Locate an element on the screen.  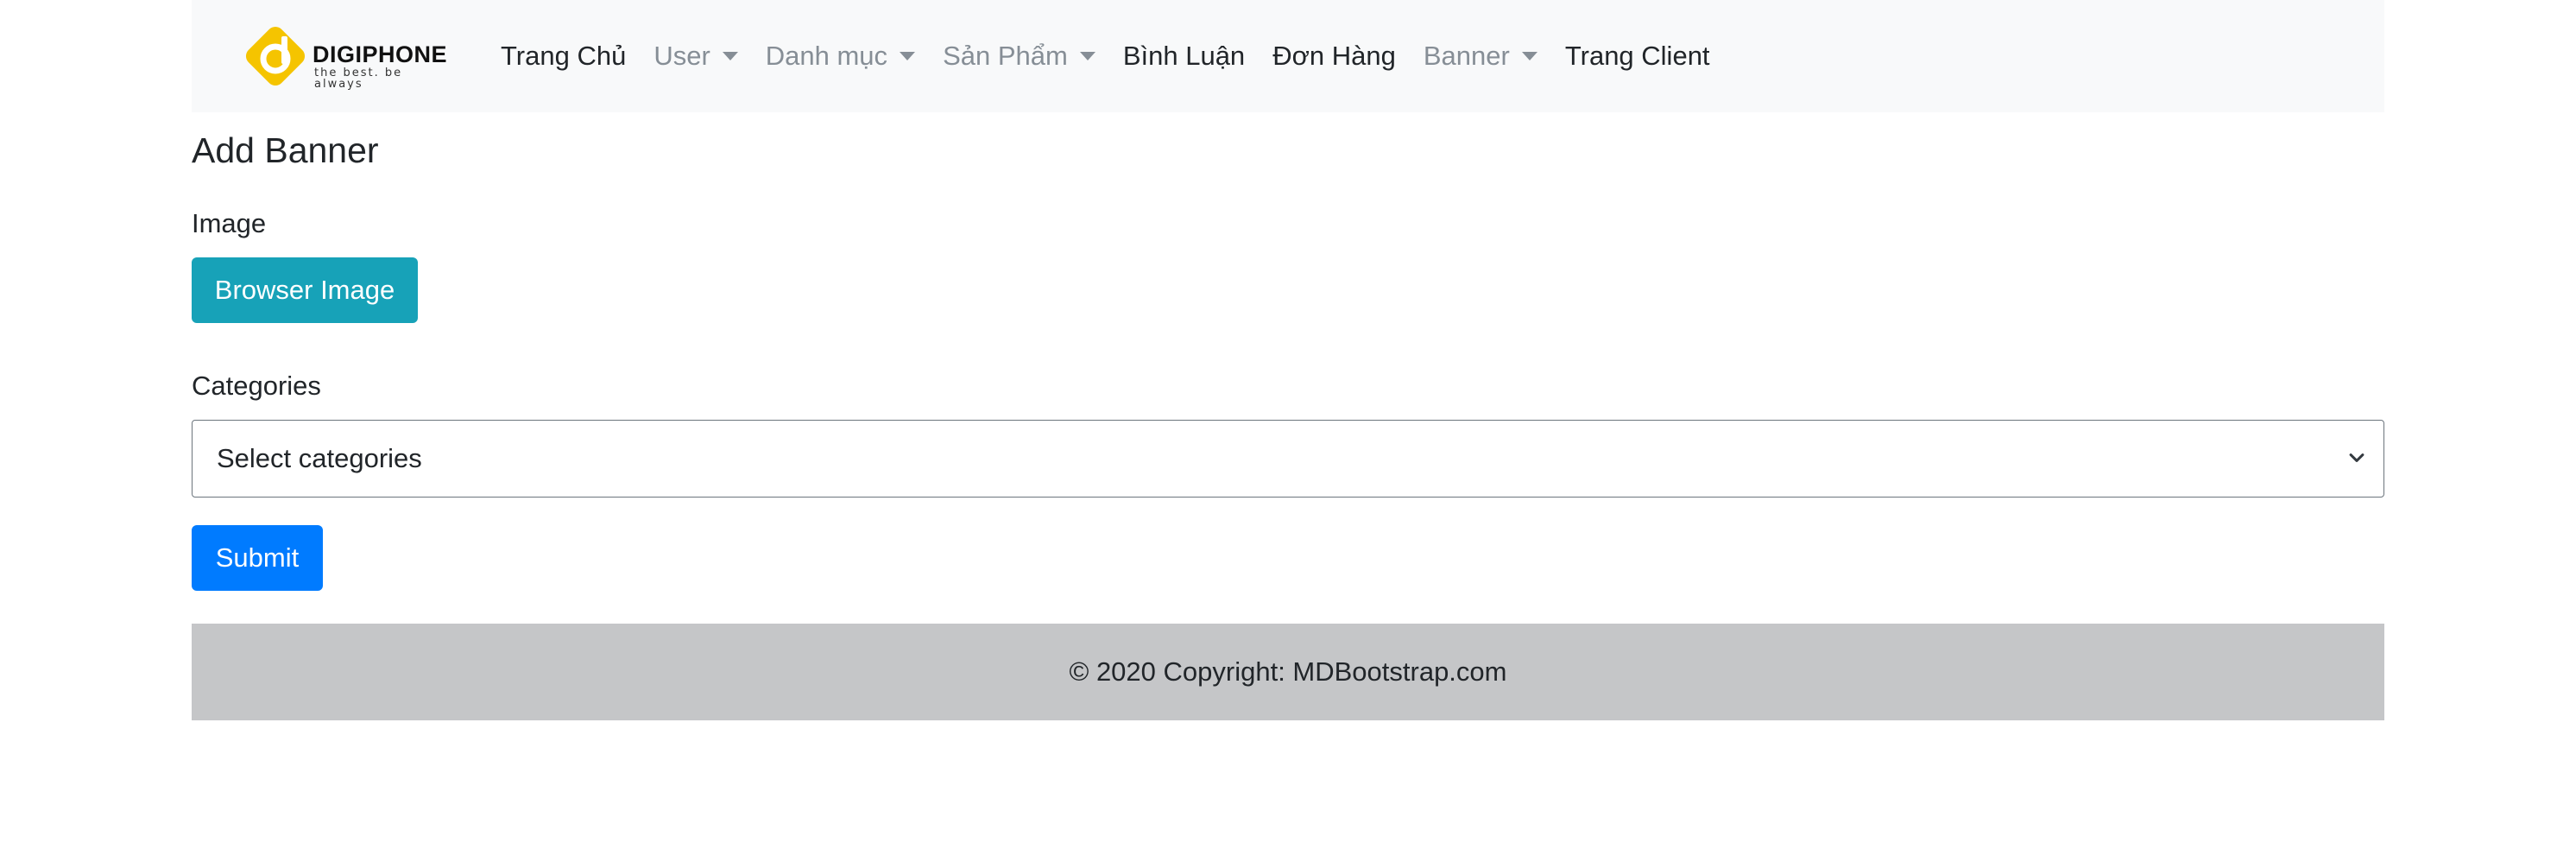
categories-label: Categories is located at coordinates (256, 386).